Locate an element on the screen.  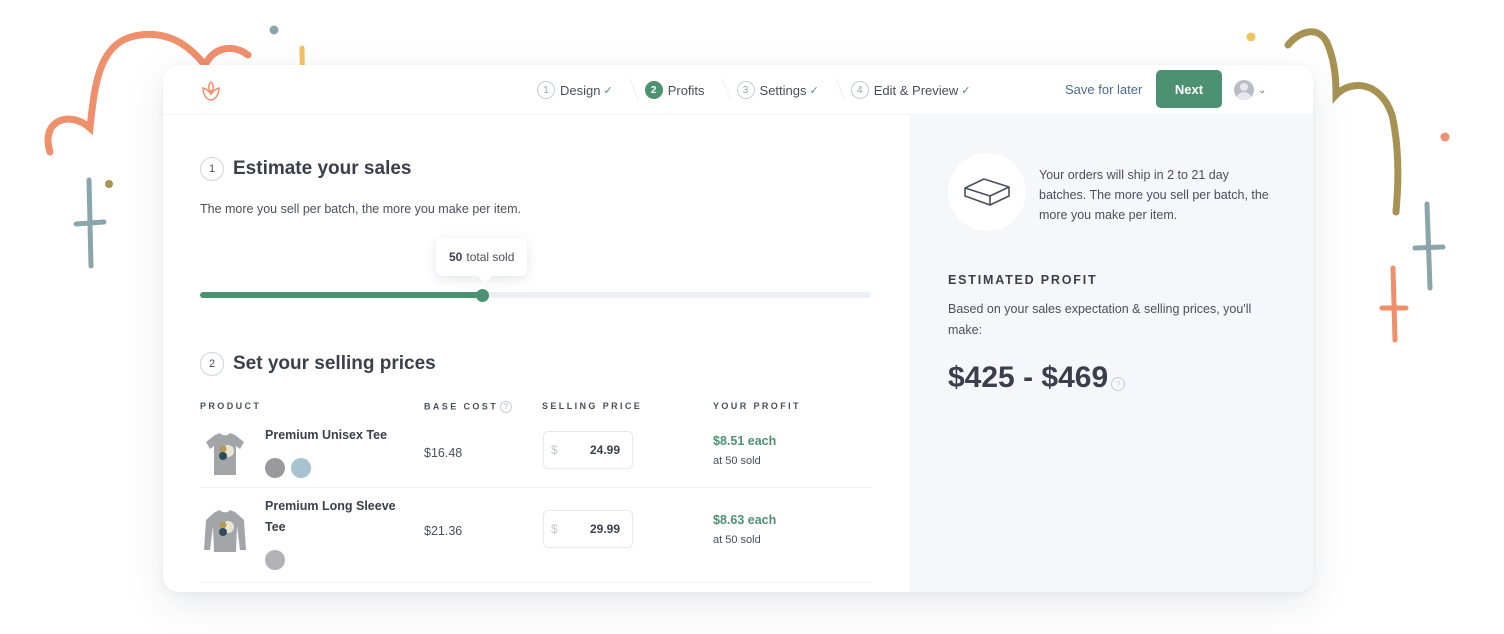
box-icon is located at coordinates (987, 192).